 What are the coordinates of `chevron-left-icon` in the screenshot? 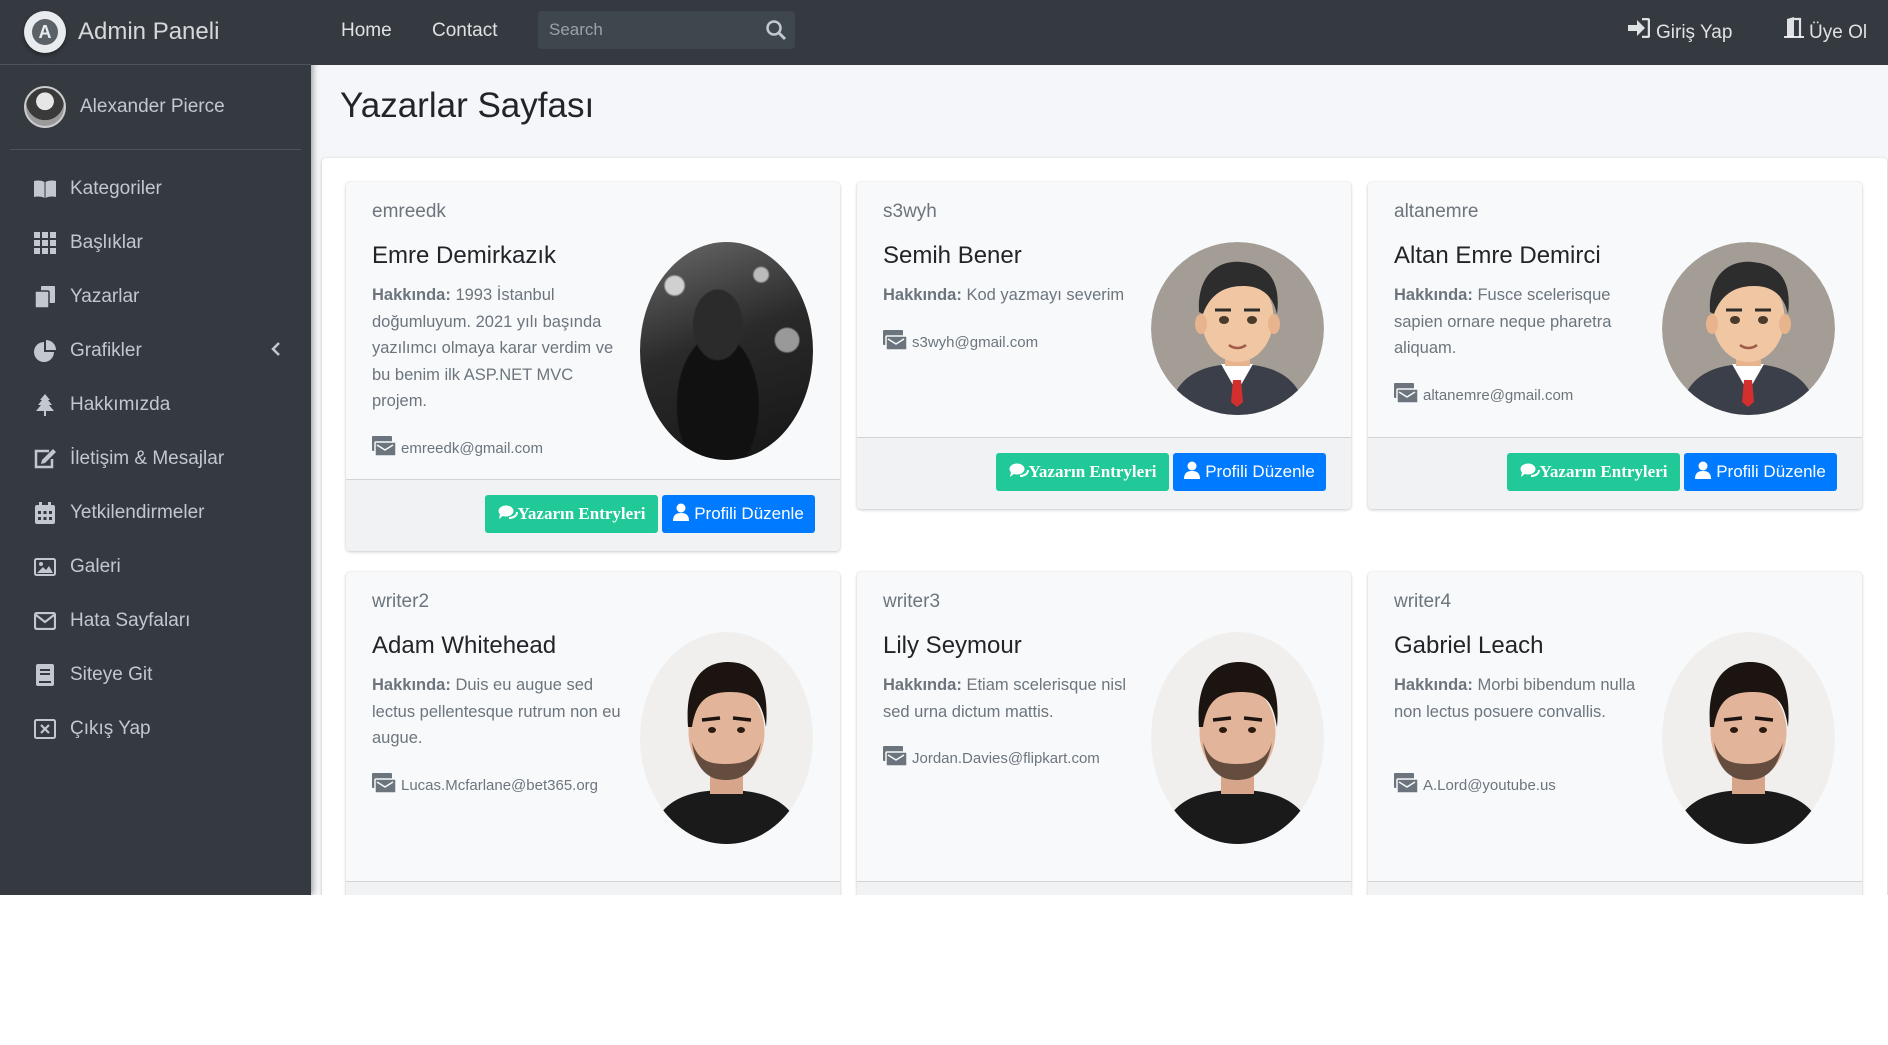 It's located at (276, 352).